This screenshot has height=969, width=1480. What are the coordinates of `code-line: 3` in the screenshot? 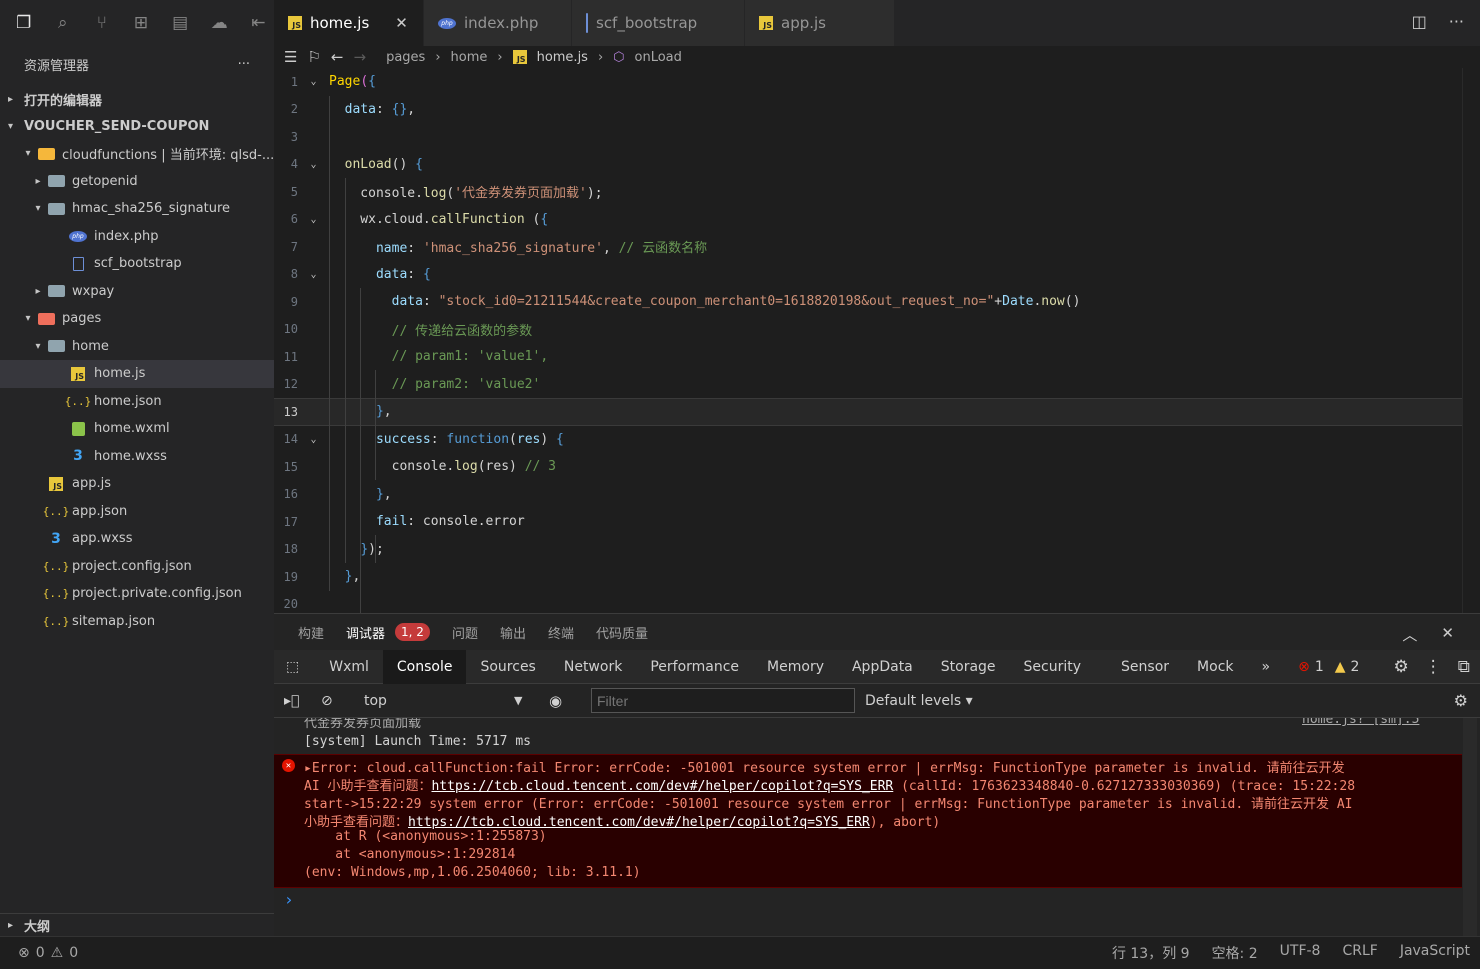 It's located at (869, 137).